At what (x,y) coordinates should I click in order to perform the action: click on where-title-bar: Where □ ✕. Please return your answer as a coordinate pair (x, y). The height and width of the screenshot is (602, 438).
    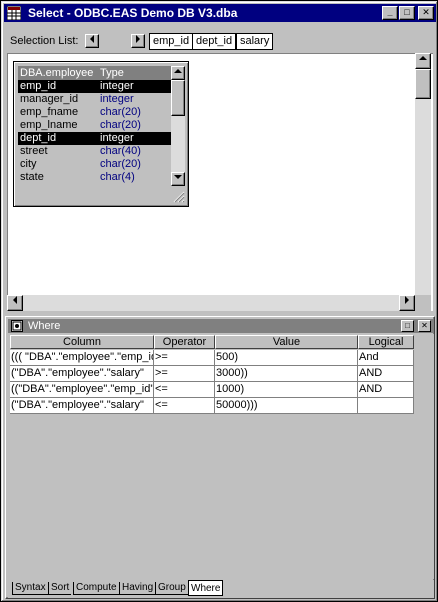
    Looking at the image, I should click on (221, 326).